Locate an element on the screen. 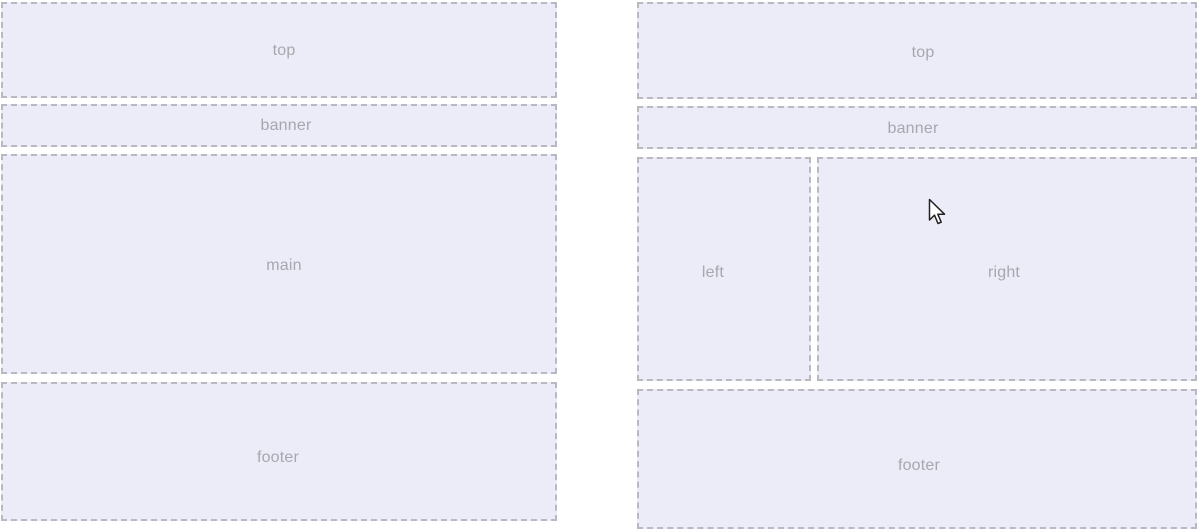 This screenshot has width=1198, height=530. right-layout-right-region: right is located at coordinates (1007, 269).